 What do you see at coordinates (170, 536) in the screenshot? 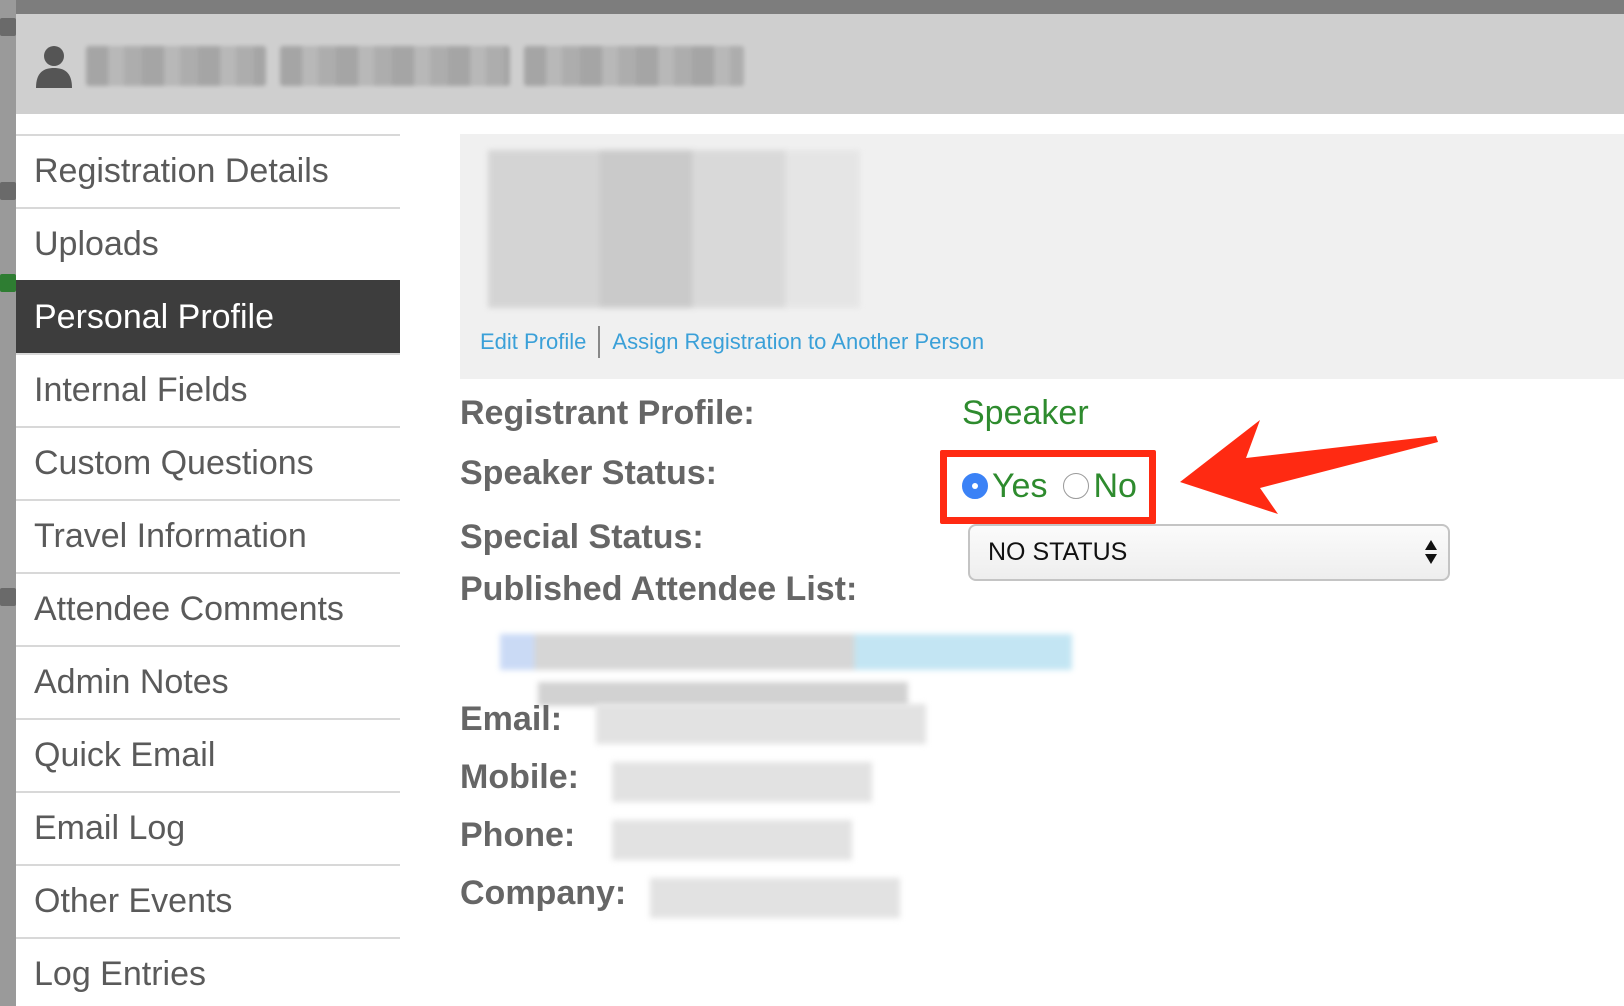
I see `sidebar-item-label: Travel Information` at bounding box center [170, 536].